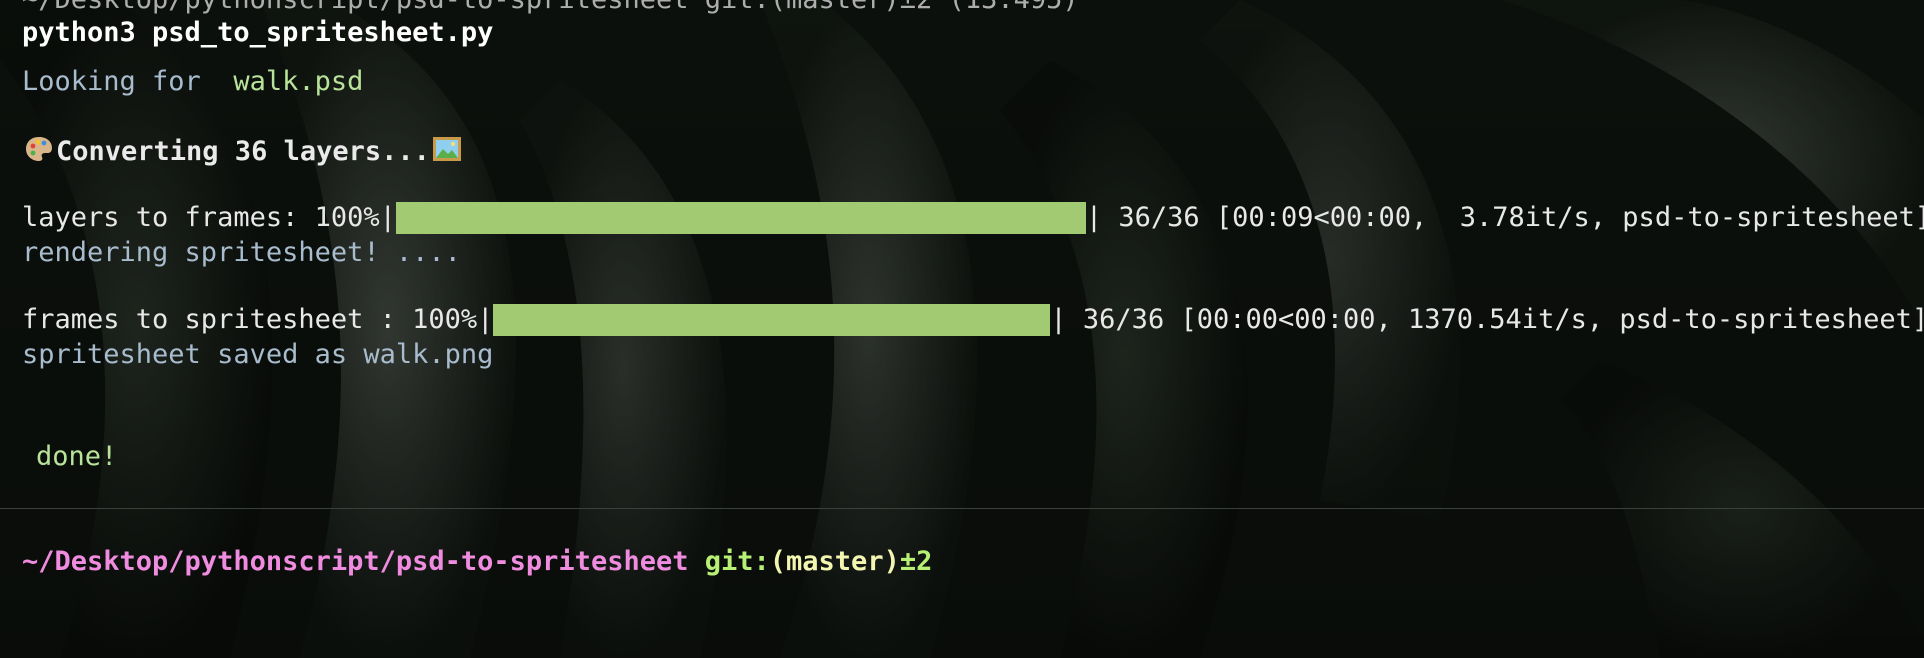 This screenshot has height=658, width=1924. What do you see at coordinates (962, 508) in the screenshot?
I see `terminal-divider` at bounding box center [962, 508].